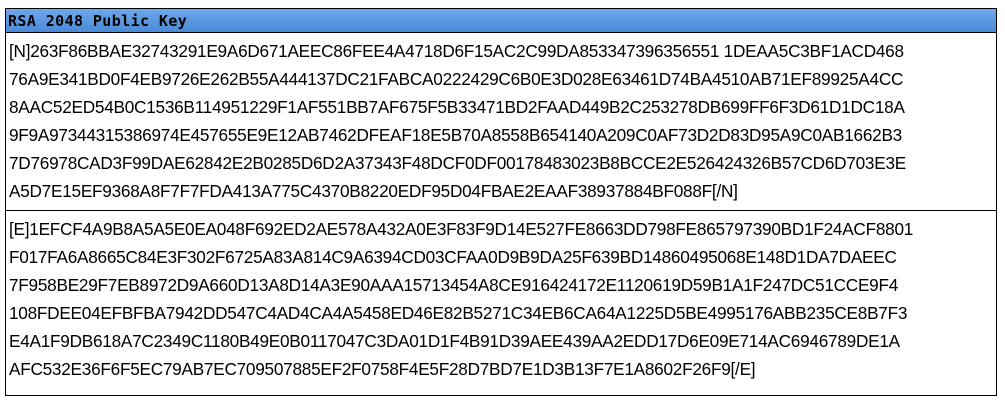 This screenshot has width=1005, height=400. I want to click on panel-title: RSA 2048 Public Key, so click(98, 20).